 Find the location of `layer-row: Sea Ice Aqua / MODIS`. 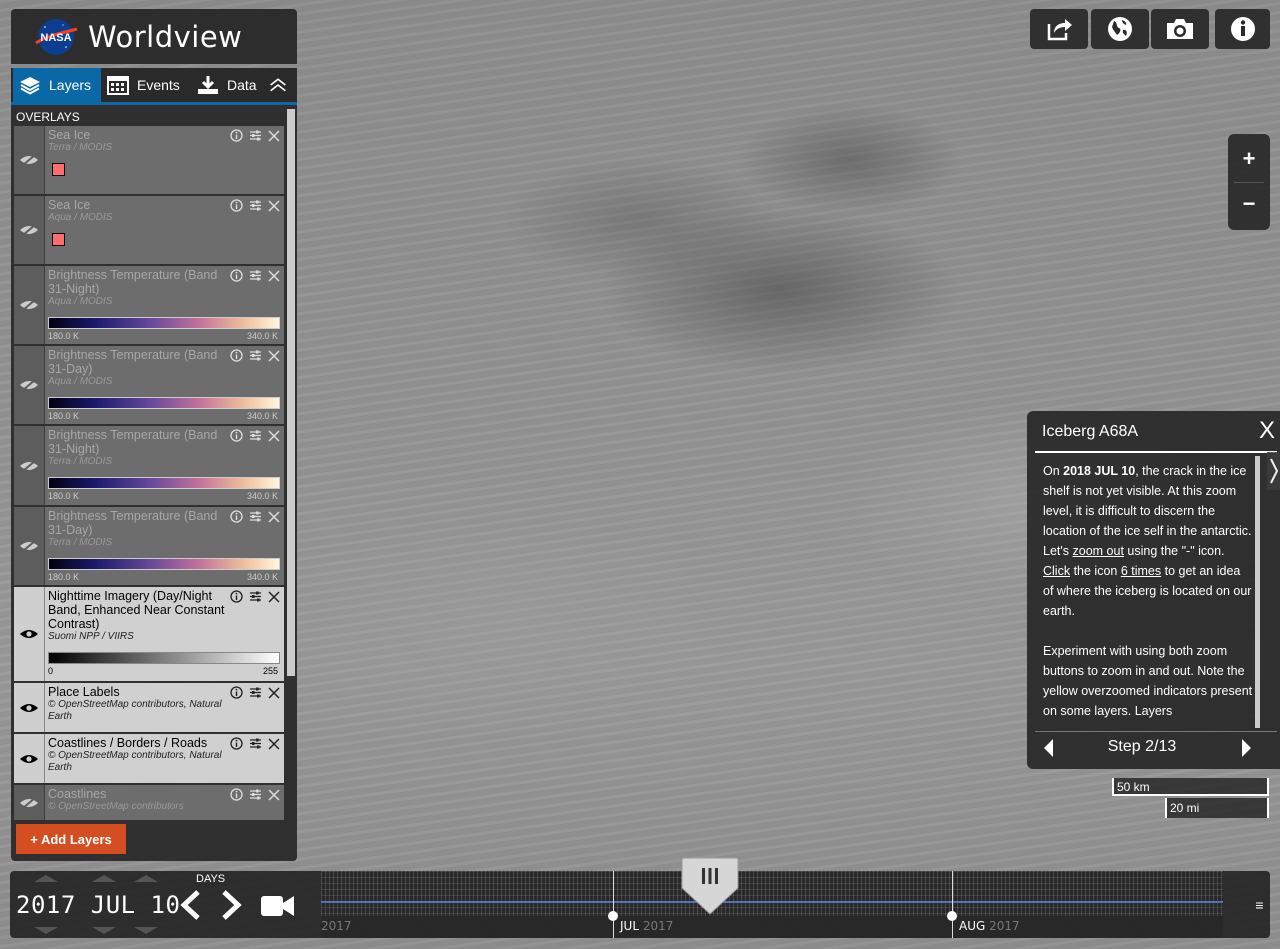

layer-row: Sea Ice Aqua / MODIS is located at coordinates (149, 230).